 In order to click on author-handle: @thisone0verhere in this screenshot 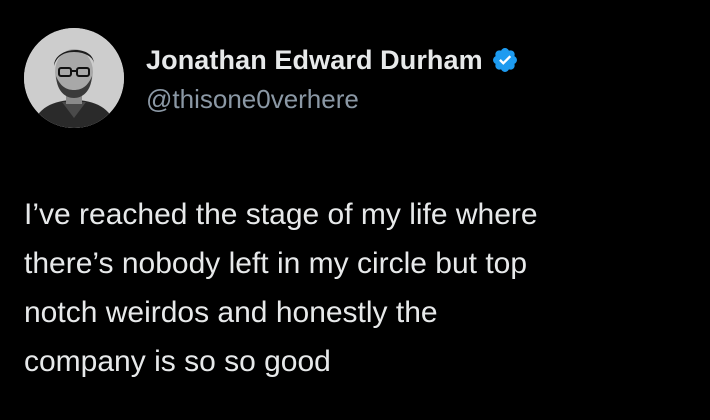, I will do `click(252, 99)`.